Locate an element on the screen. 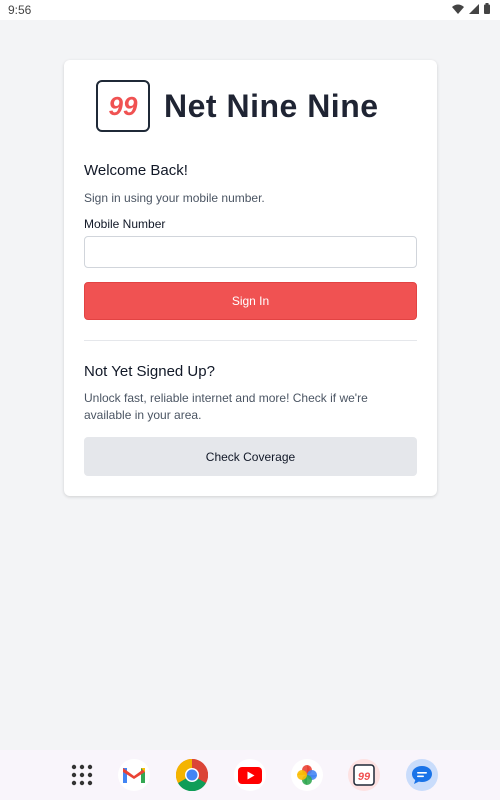  mobile-number-input is located at coordinates (250, 252).